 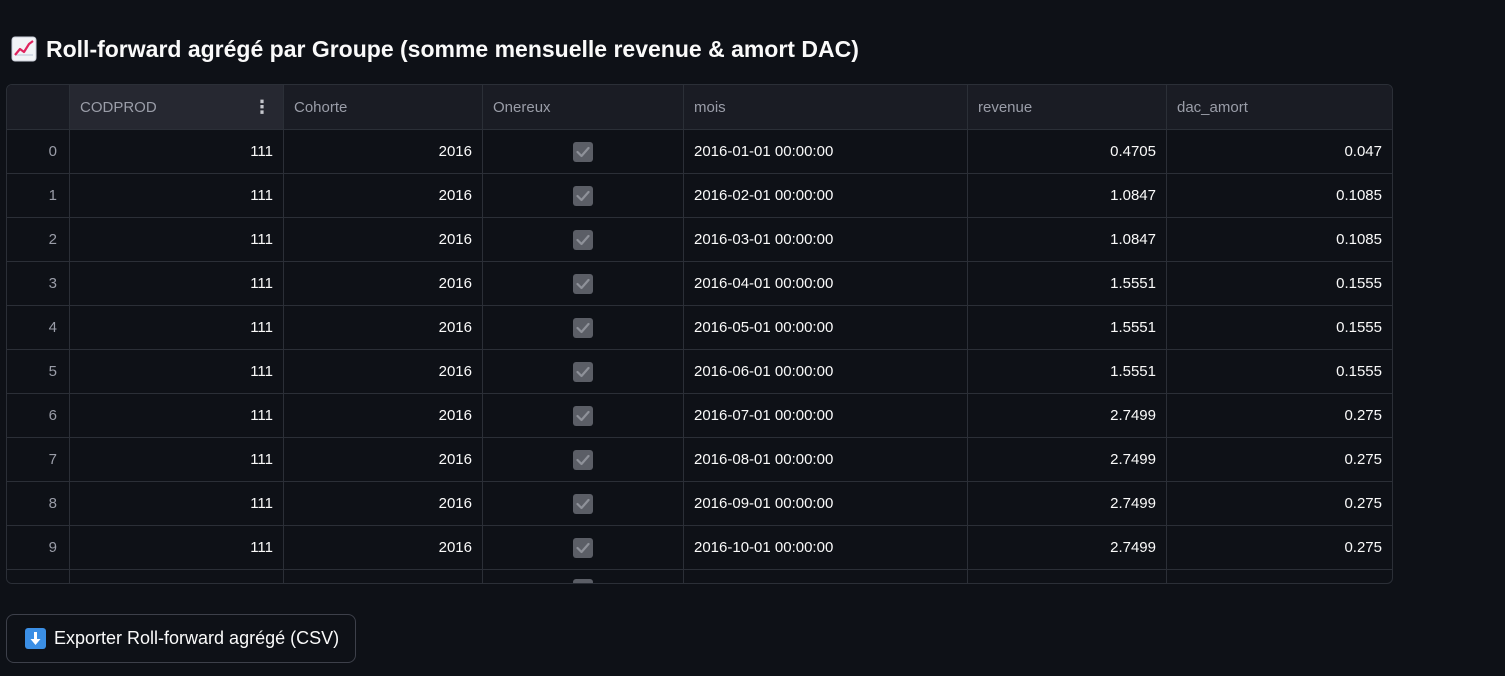 I want to click on dac-amort-cell, so click(x=1279, y=576).